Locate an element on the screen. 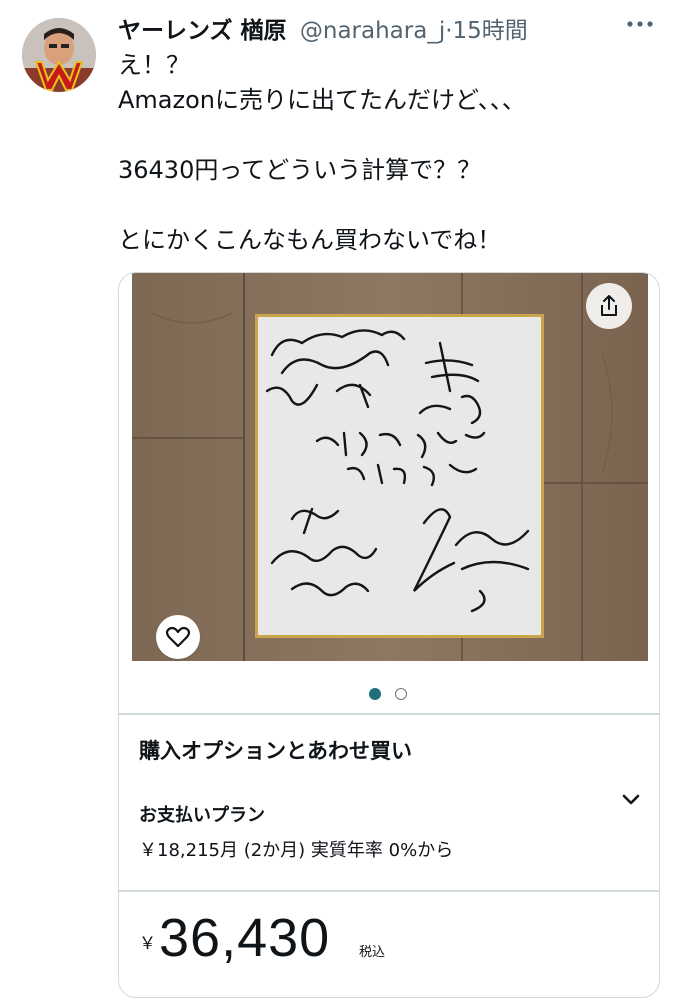 Image resolution: width=684 pixels, height=1000 pixels. share-button is located at coordinates (609, 306).